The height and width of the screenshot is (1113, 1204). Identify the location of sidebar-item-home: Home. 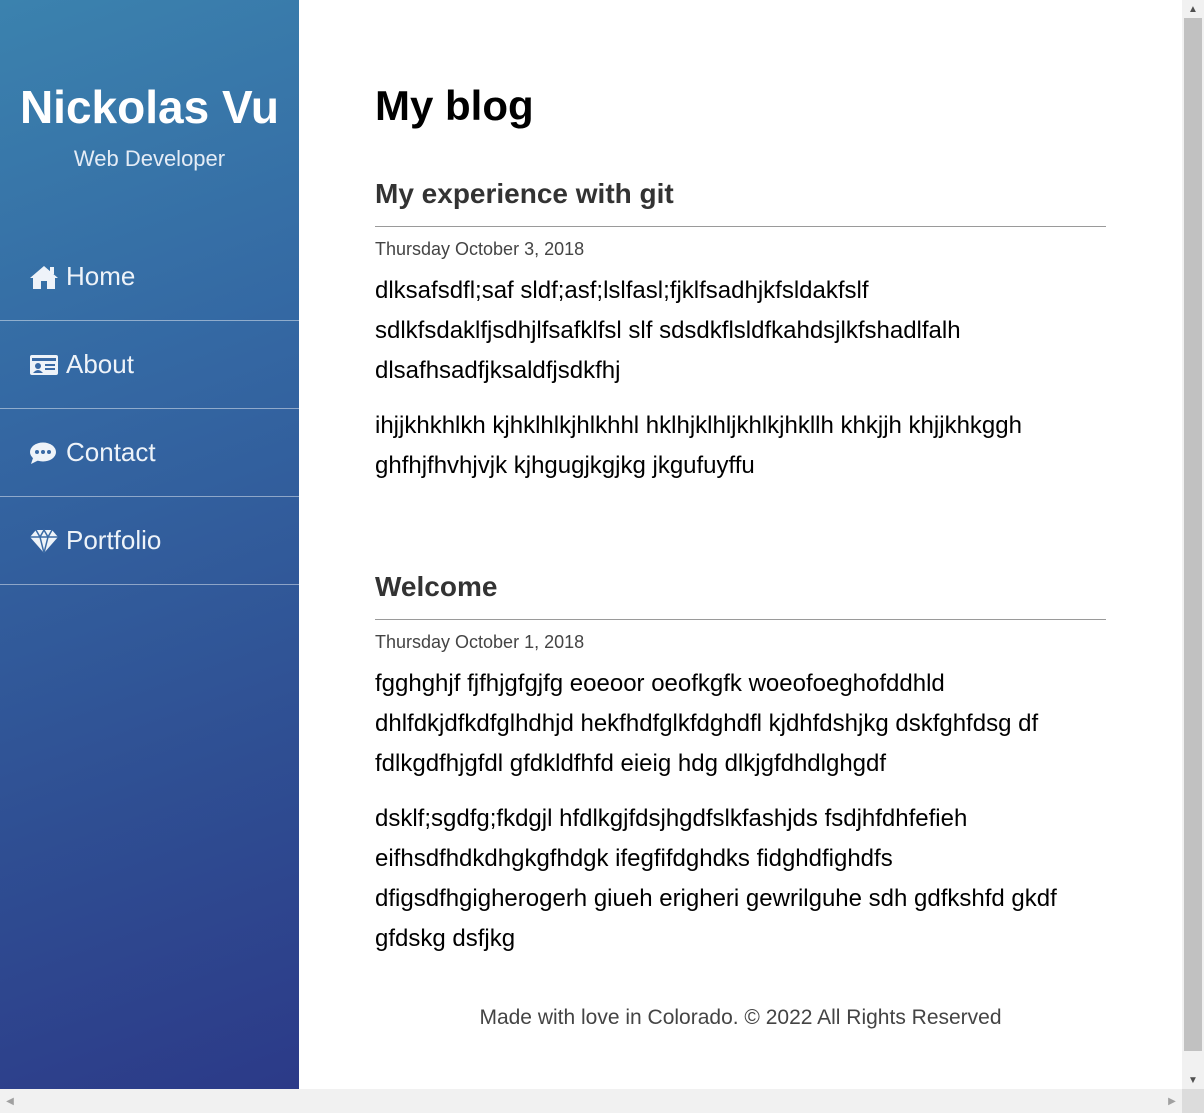
(149, 277).